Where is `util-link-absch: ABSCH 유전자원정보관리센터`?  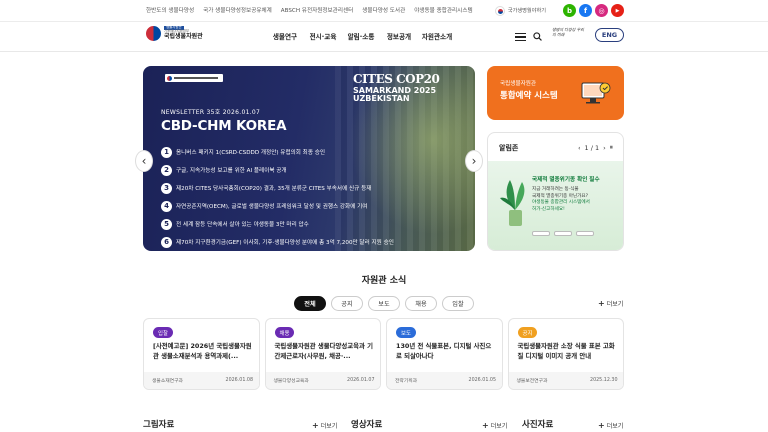
util-link-absch: ABSCH 유전자원정보관리센터 is located at coordinates (317, 10).